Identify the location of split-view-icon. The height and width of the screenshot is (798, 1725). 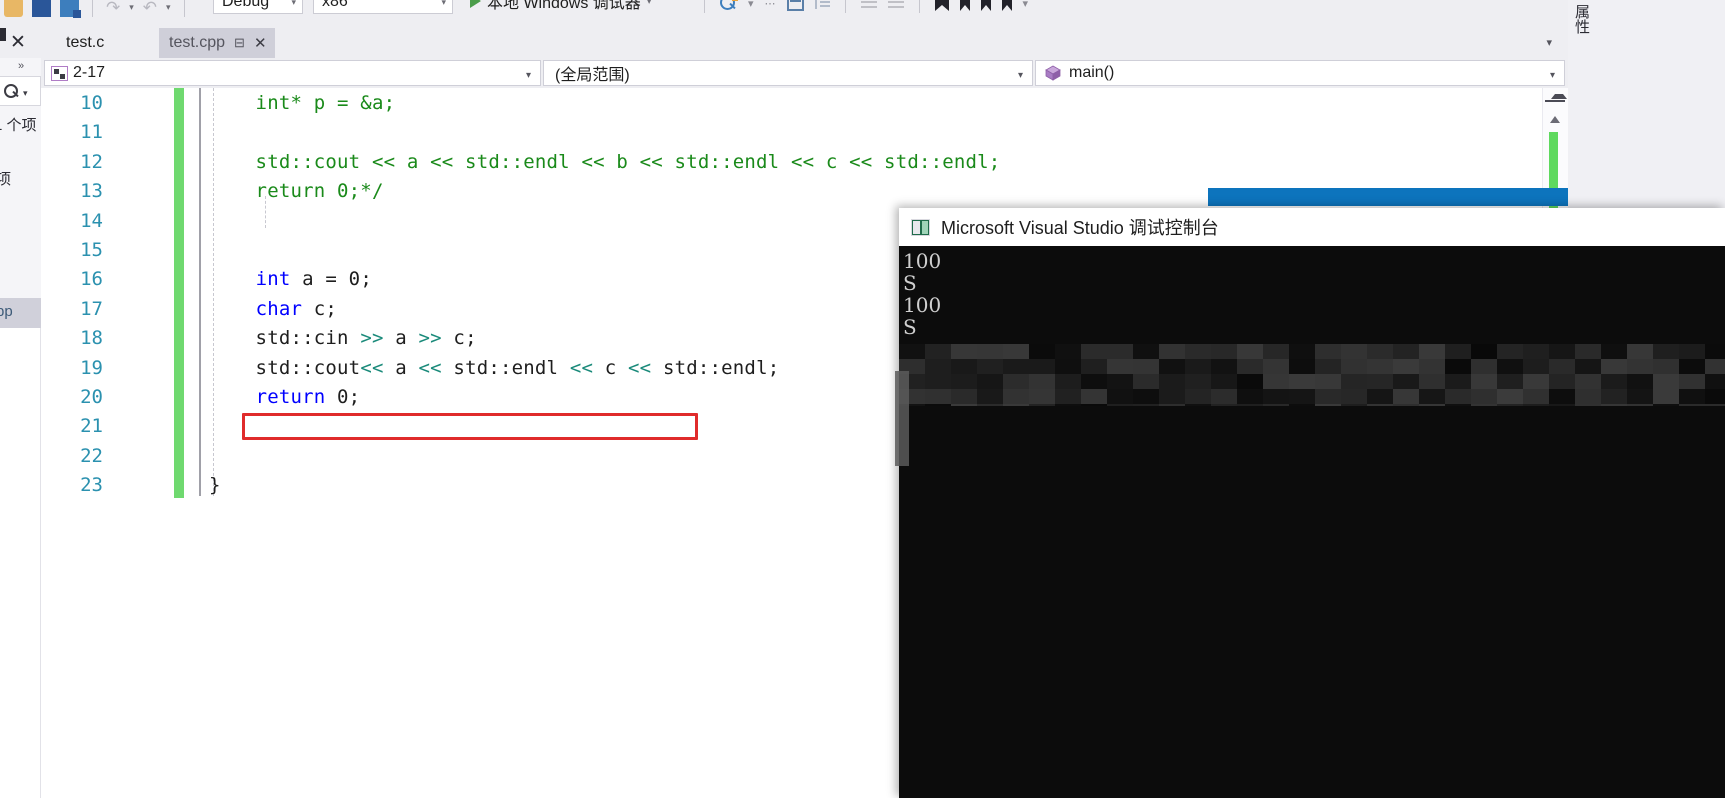
(1556, 101).